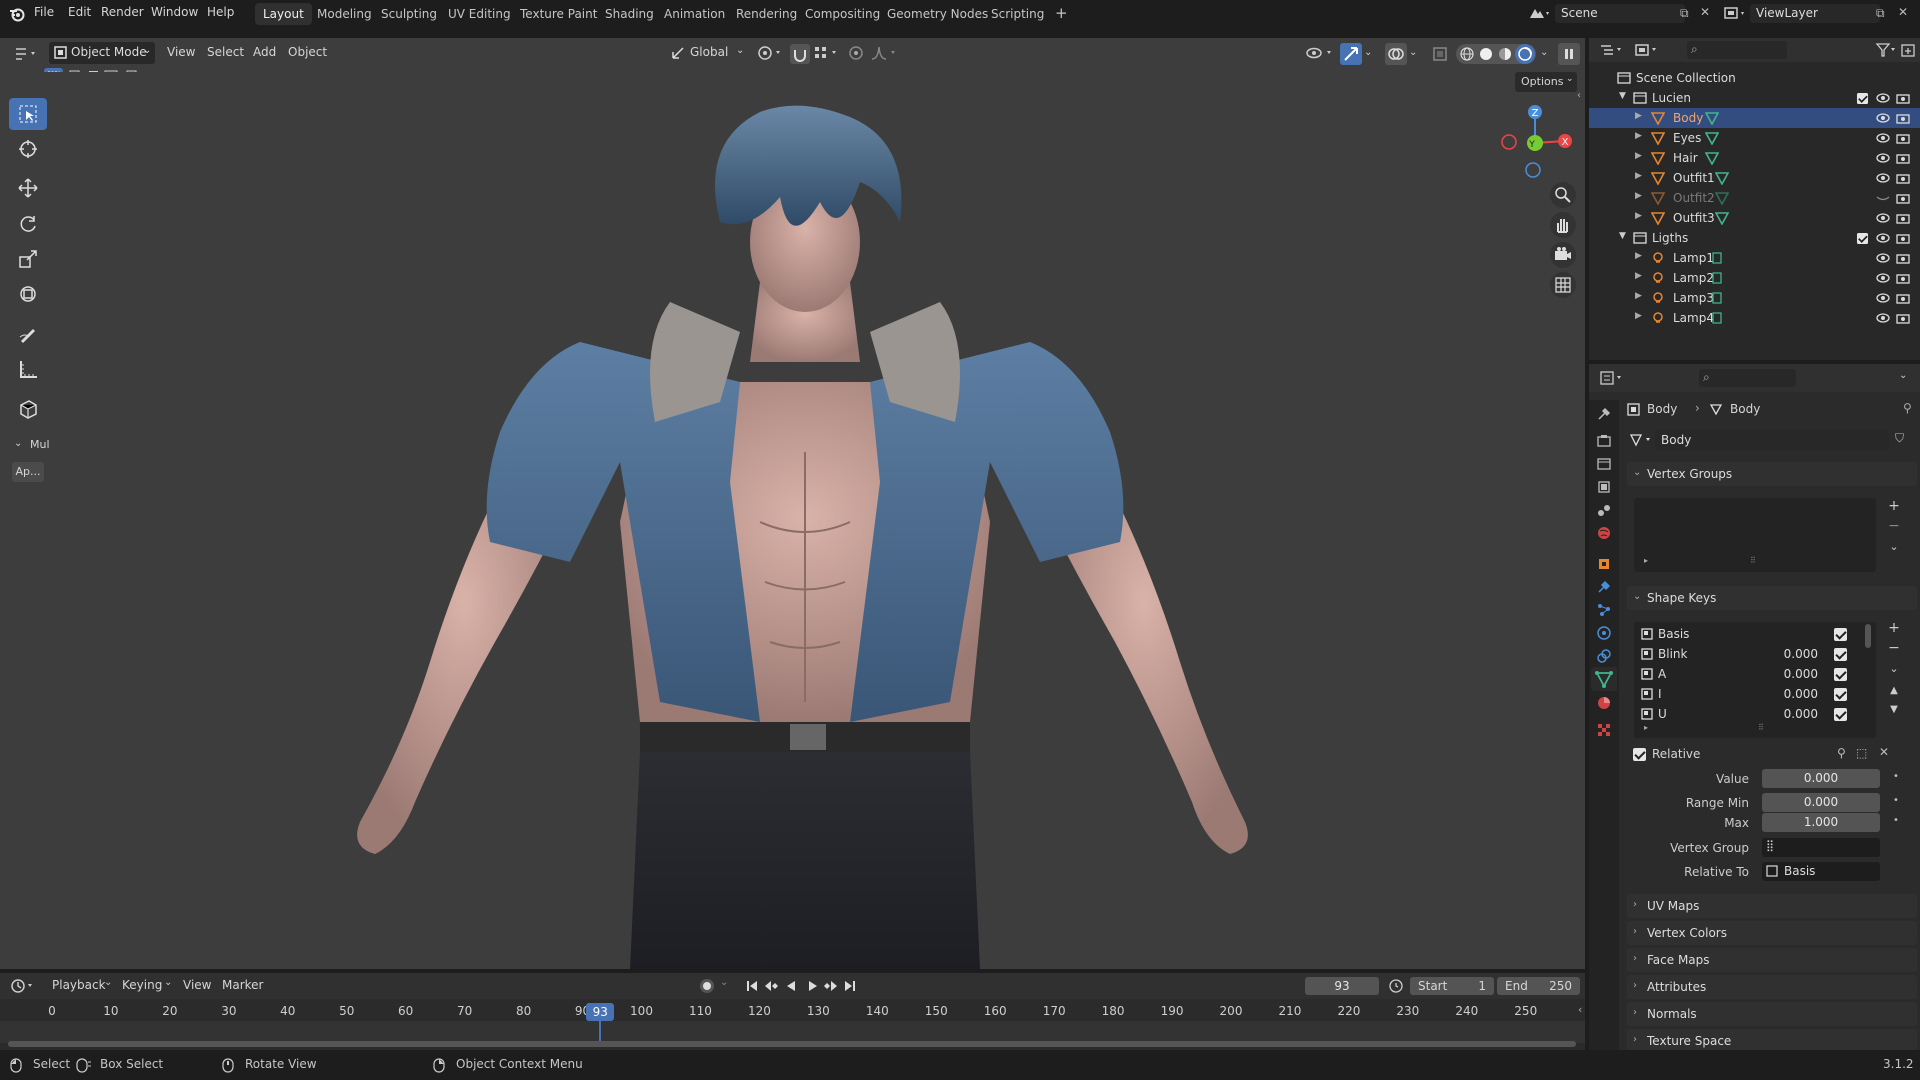 Image resolution: width=1920 pixels, height=1080 pixels. I want to click on menu-file: File, so click(44, 12).